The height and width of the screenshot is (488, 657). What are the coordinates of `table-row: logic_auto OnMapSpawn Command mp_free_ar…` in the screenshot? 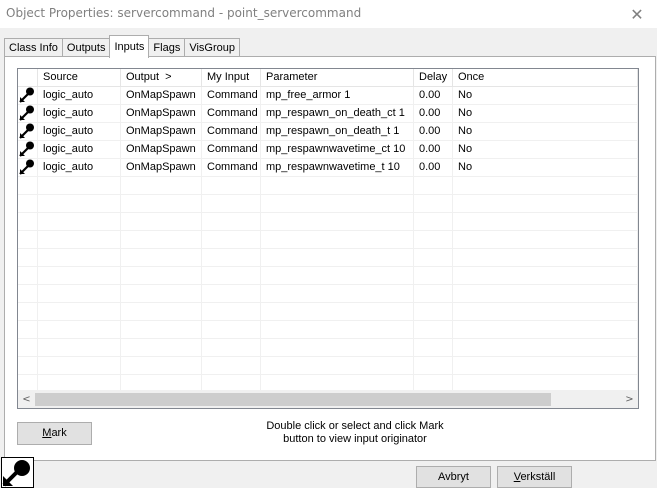 It's located at (328, 96).